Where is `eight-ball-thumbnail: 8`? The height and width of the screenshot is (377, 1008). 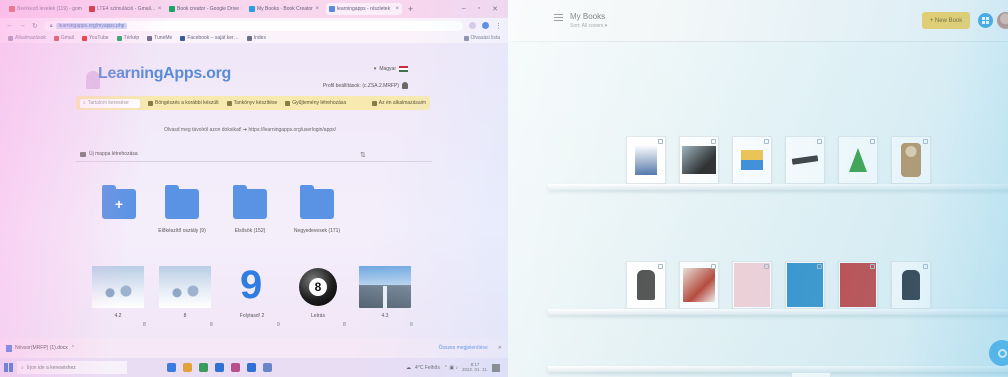 eight-ball-thumbnail: 8 is located at coordinates (318, 287).